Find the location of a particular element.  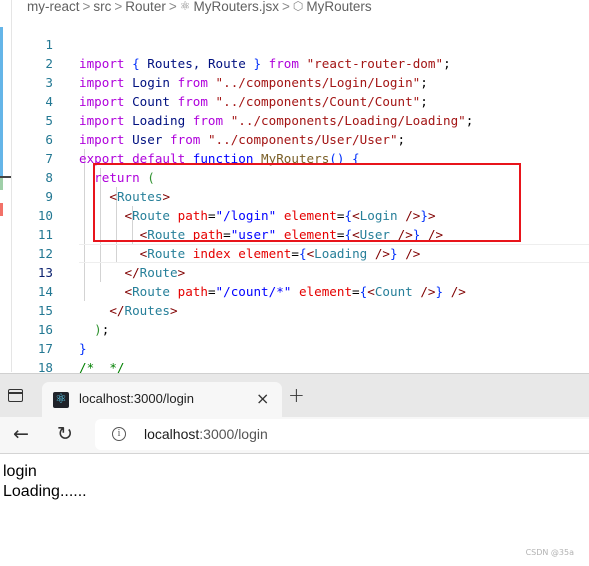

breadcrumb-item-symbol: MyRouters is located at coordinates (338, 7).